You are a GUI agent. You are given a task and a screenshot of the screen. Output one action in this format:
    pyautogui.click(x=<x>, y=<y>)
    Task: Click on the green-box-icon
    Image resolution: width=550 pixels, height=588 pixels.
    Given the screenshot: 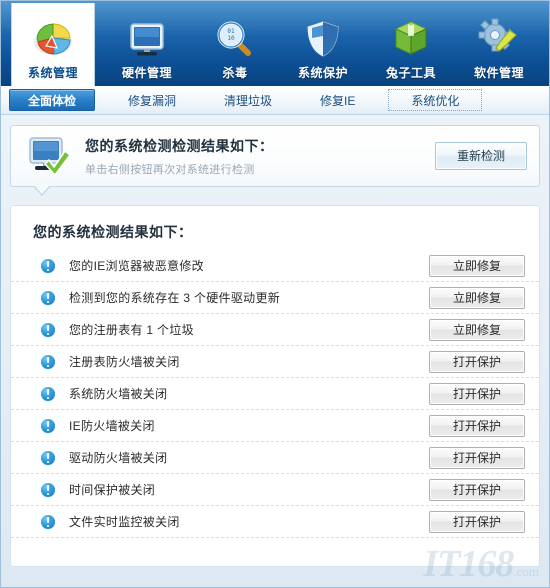 What is the action you would take?
    pyautogui.click(x=411, y=39)
    